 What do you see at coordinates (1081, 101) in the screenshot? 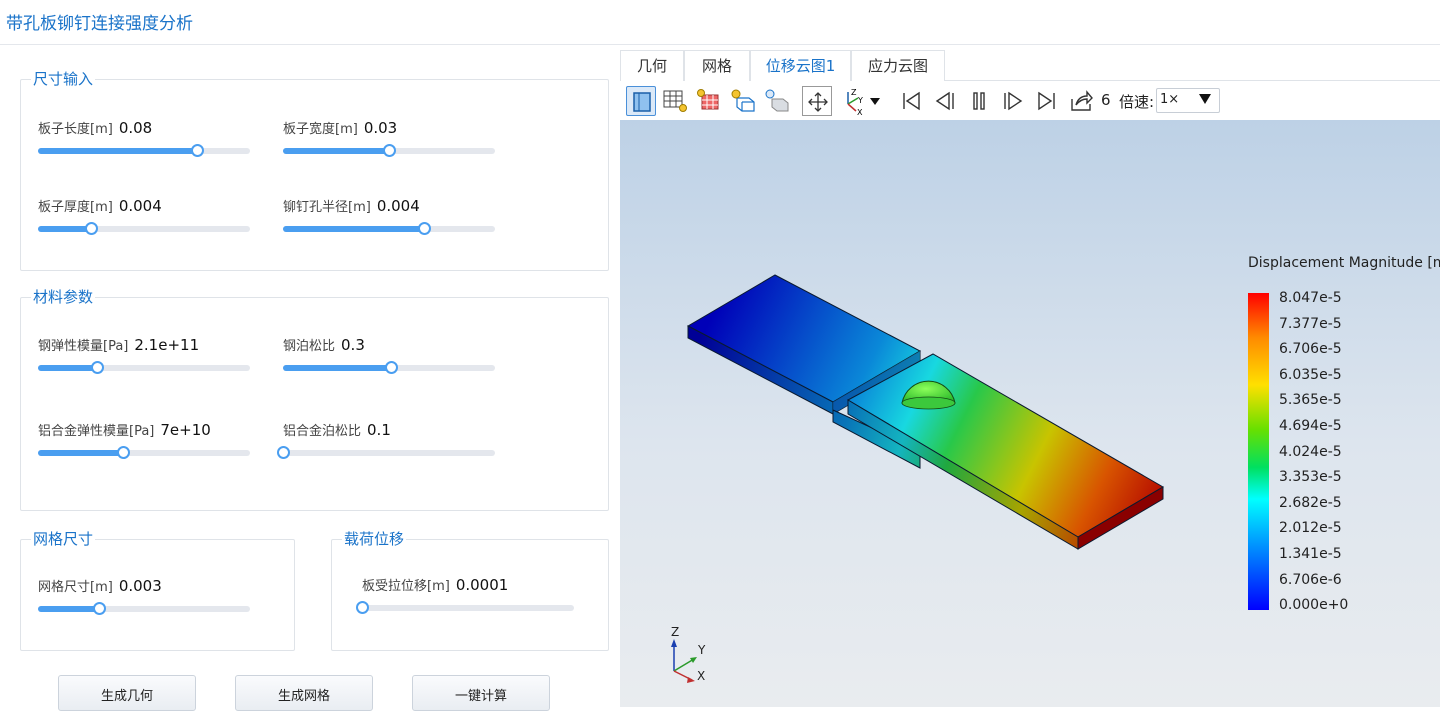
I see `export-icon` at bounding box center [1081, 101].